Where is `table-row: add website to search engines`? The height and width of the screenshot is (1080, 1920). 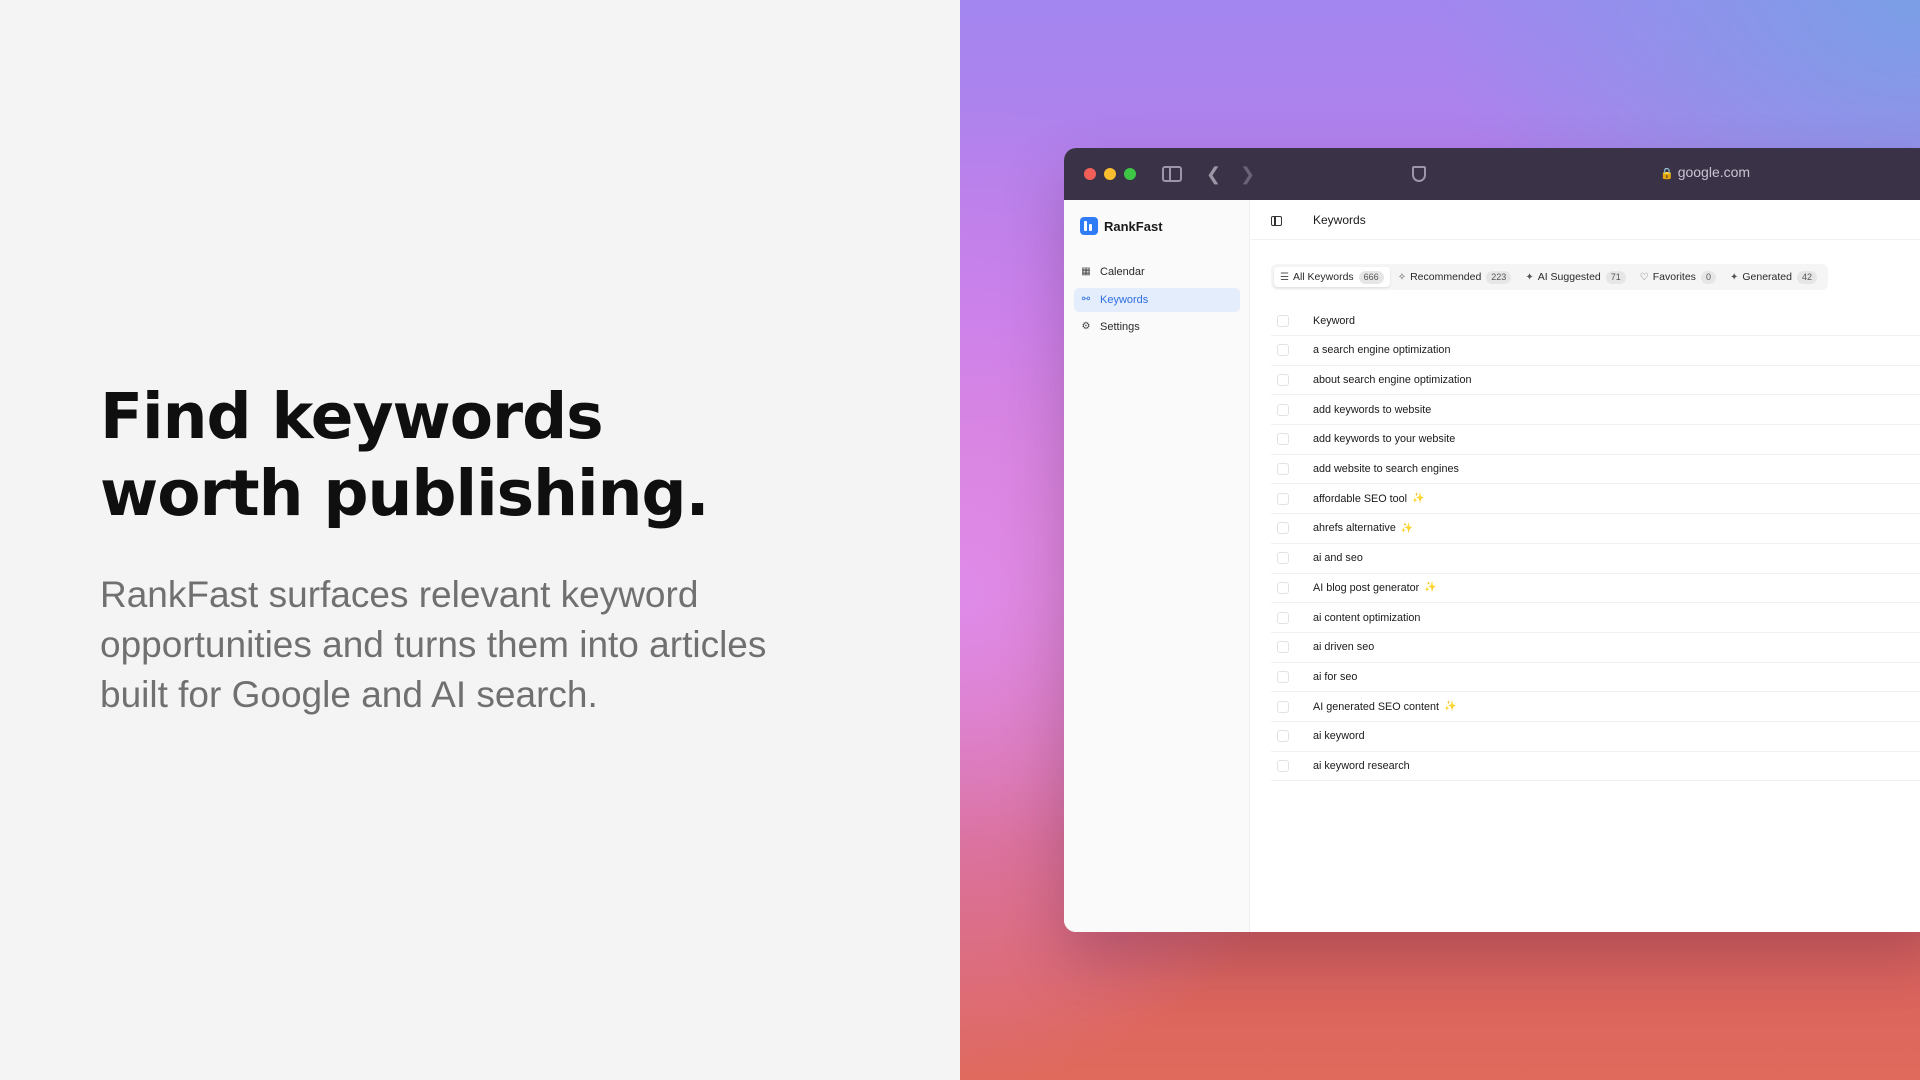 table-row: add website to search engines is located at coordinates (1595, 470).